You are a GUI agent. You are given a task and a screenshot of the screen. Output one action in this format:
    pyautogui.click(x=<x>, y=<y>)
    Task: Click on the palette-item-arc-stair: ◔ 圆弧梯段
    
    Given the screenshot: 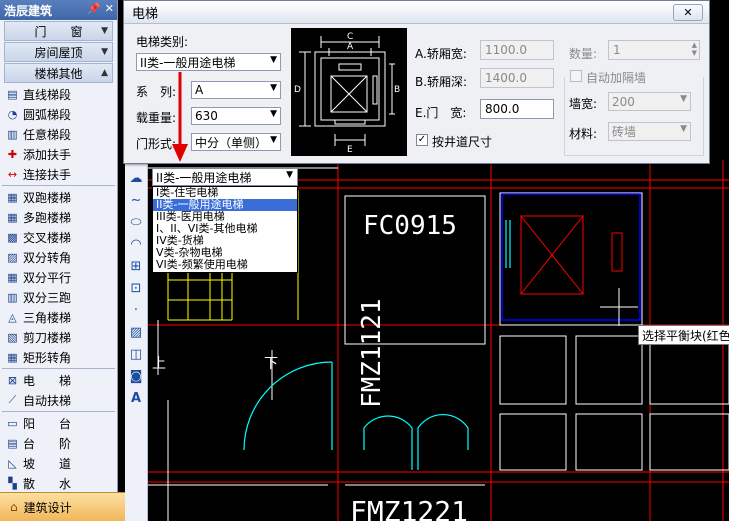 What is the action you would take?
    pyautogui.click(x=58, y=114)
    